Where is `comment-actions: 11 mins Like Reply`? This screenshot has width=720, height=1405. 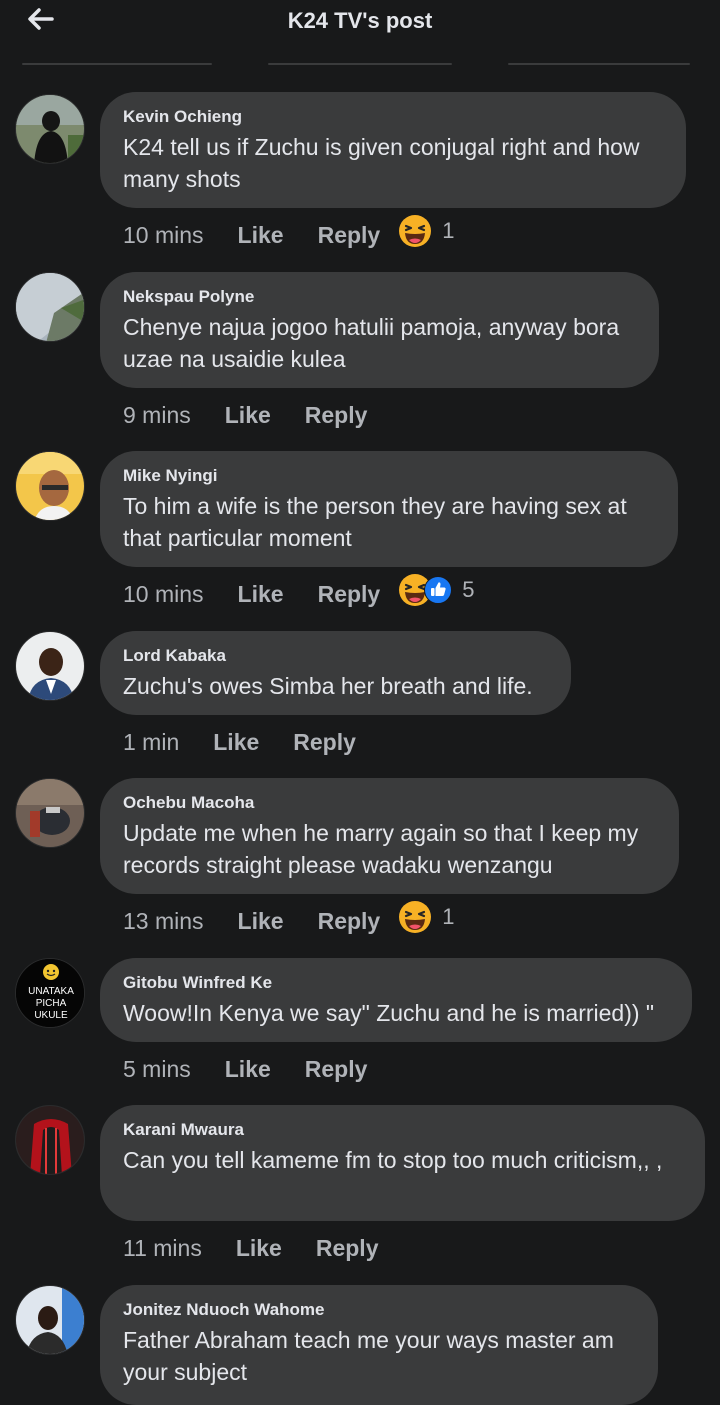 comment-actions: 11 mins Like Reply is located at coordinates (251, 1248).